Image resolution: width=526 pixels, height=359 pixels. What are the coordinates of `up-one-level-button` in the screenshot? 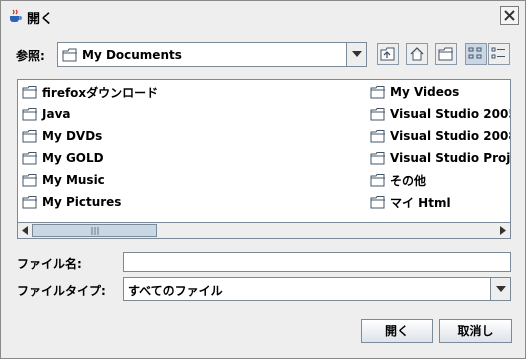 It's located at (388, 54).